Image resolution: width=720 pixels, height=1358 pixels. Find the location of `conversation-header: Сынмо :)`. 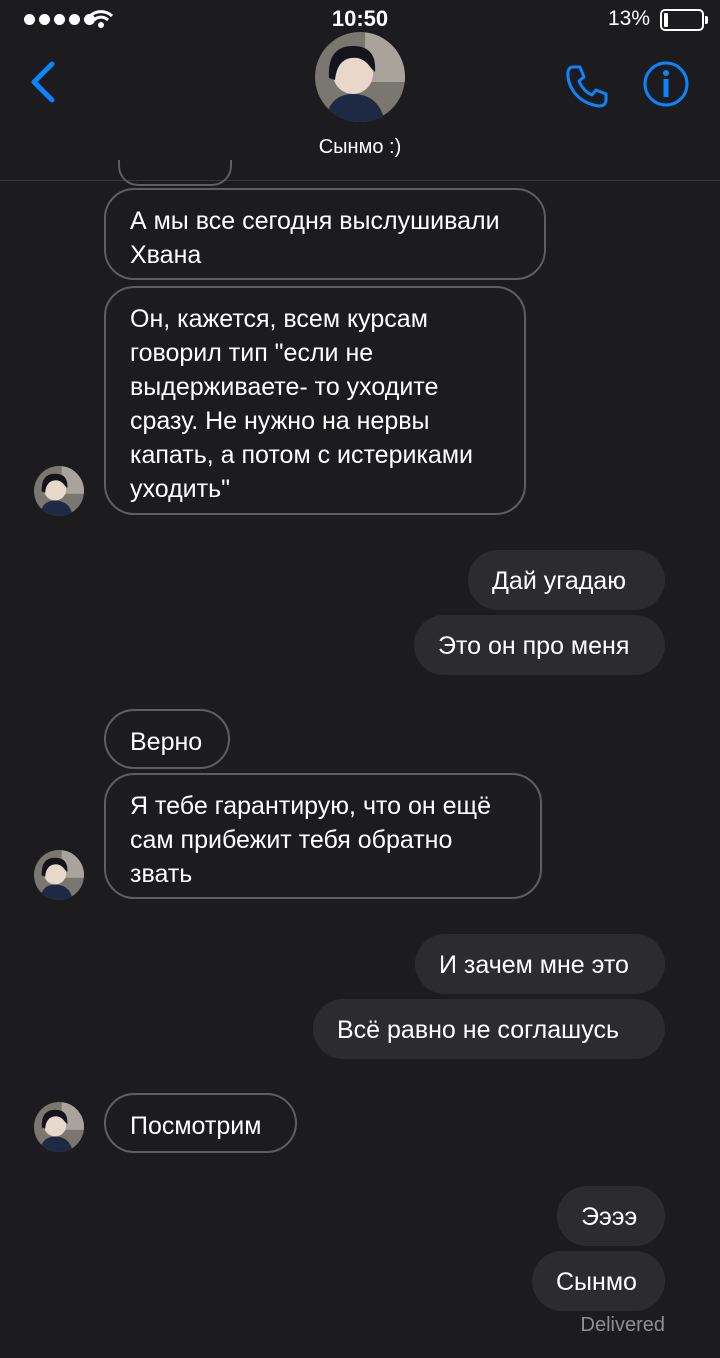

conversation-header: Сынмо :) is located at coordinates (360, 106).